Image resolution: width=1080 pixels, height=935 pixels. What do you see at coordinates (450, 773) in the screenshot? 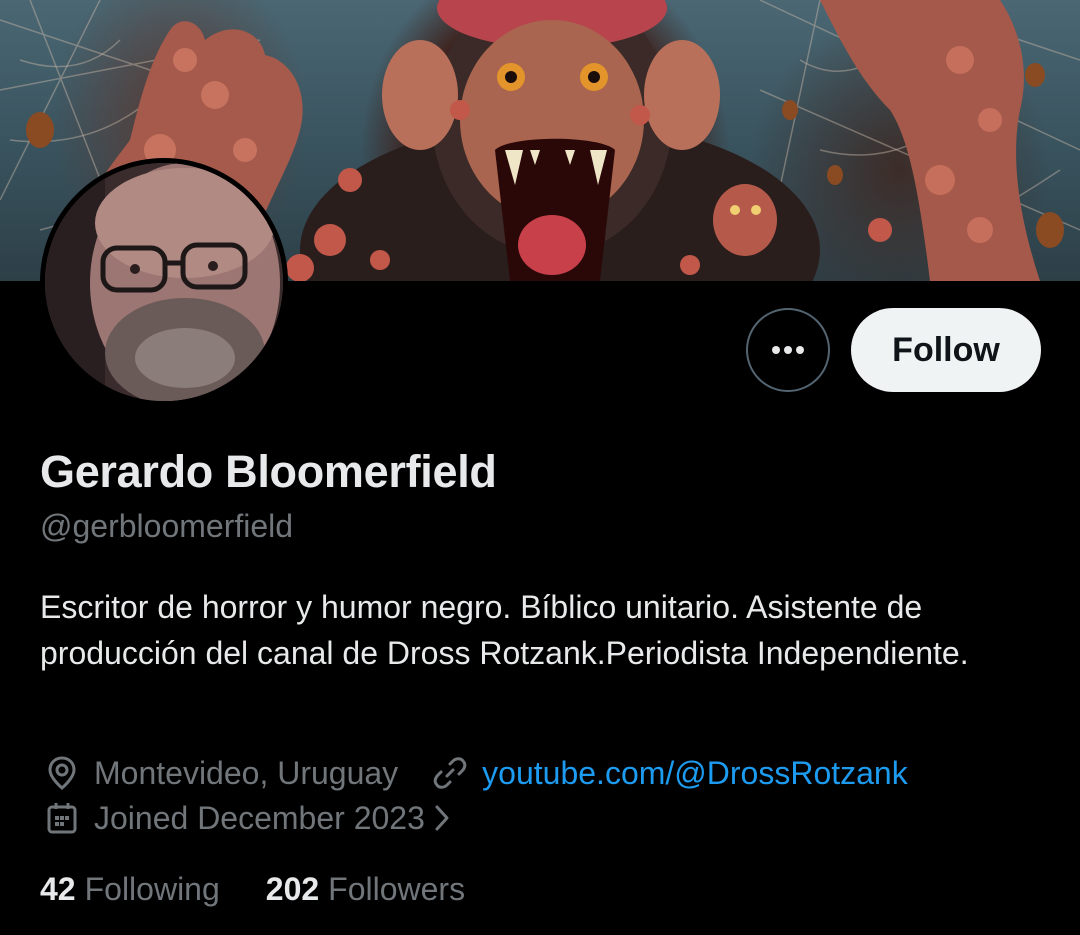
I see `link-icon` at bounding box center [450, 773].